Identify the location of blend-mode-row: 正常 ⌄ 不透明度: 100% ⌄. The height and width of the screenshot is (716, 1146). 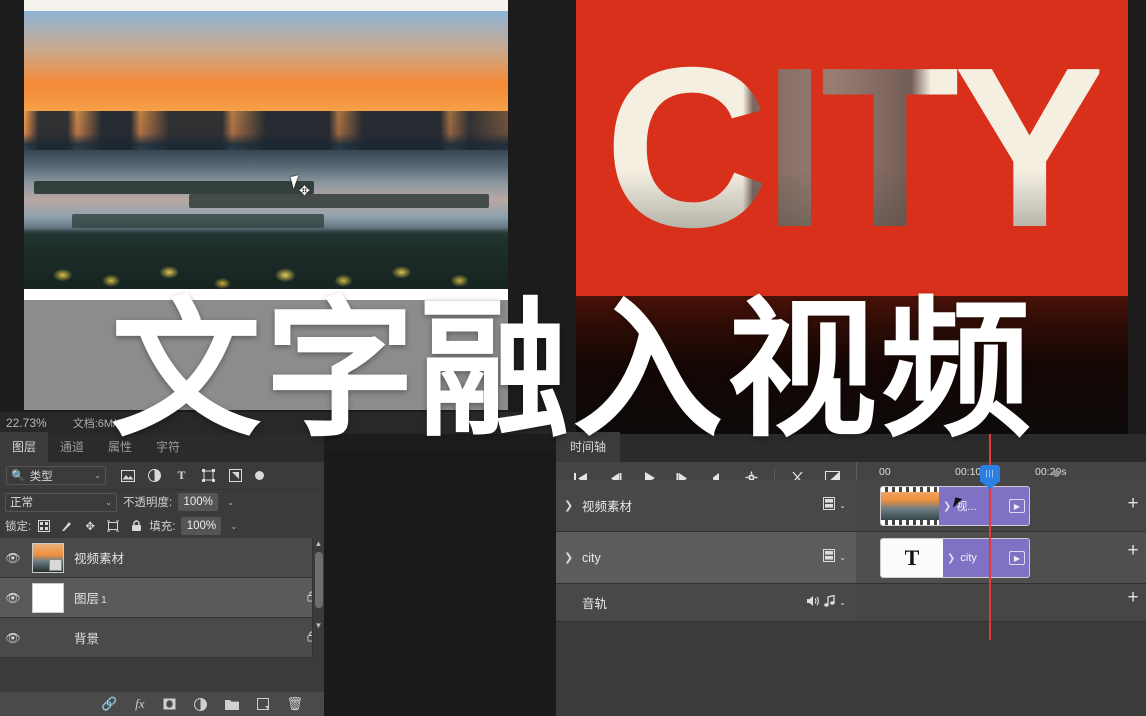
(162, 502).